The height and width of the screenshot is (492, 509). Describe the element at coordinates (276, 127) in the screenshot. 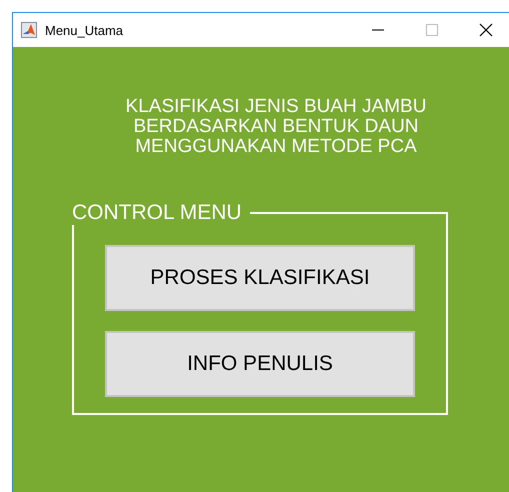

I see `app-heading: KLASIFIKASI JENIS BUAH JAMBU BERDASARKAN BENTUK DAUN MENGGUNAKAN METODE PCA` at that location.